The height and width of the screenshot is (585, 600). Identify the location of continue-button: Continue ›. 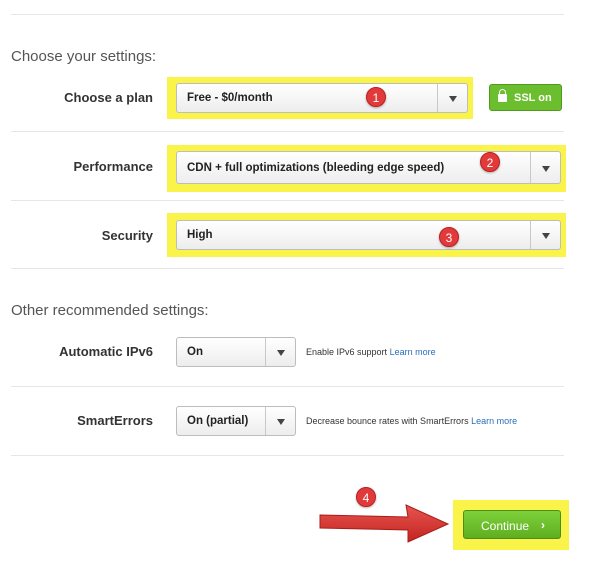
(512, 524).